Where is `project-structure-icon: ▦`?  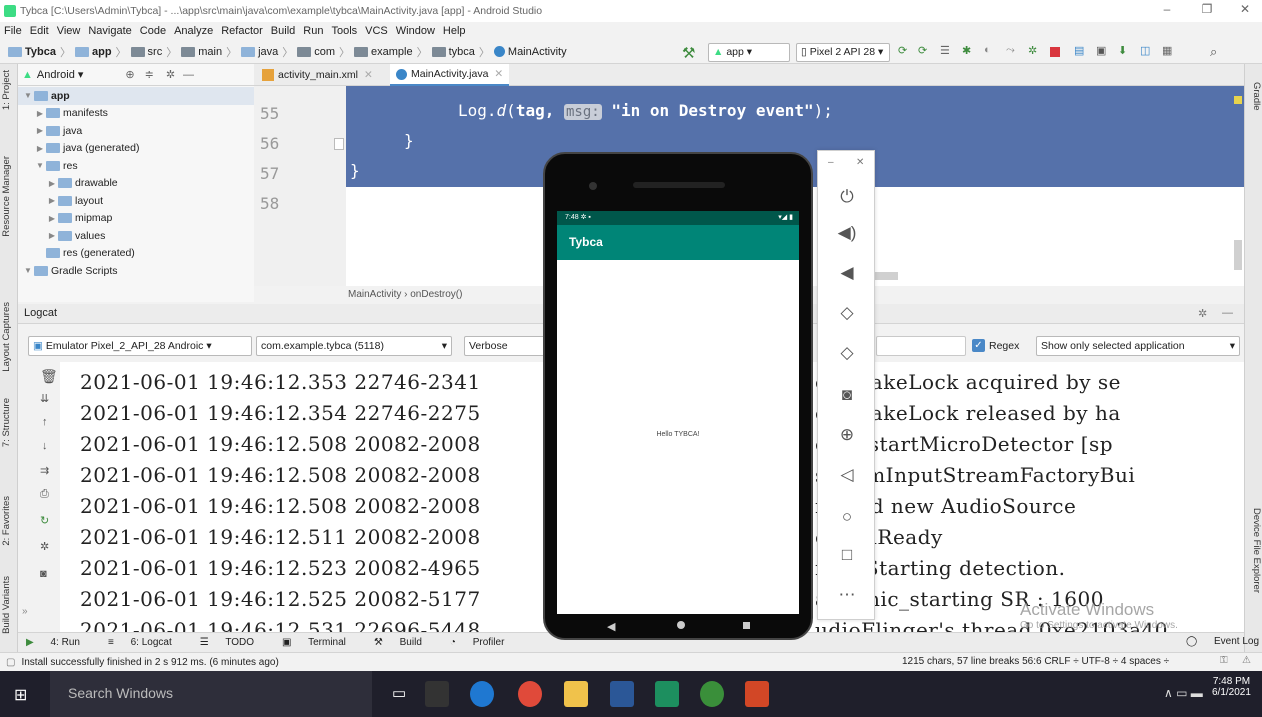
project-structure-icon: ▦ is located at coordinates (1170, 52).